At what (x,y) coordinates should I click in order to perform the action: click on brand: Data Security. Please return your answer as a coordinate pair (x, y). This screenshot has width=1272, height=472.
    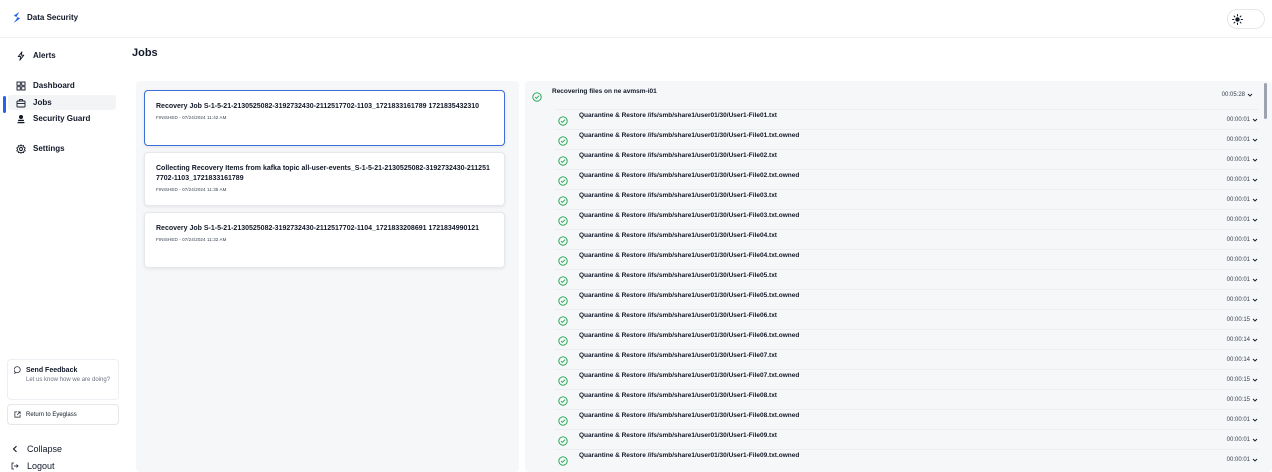
    Looking at the image, I should click on (44, 17).